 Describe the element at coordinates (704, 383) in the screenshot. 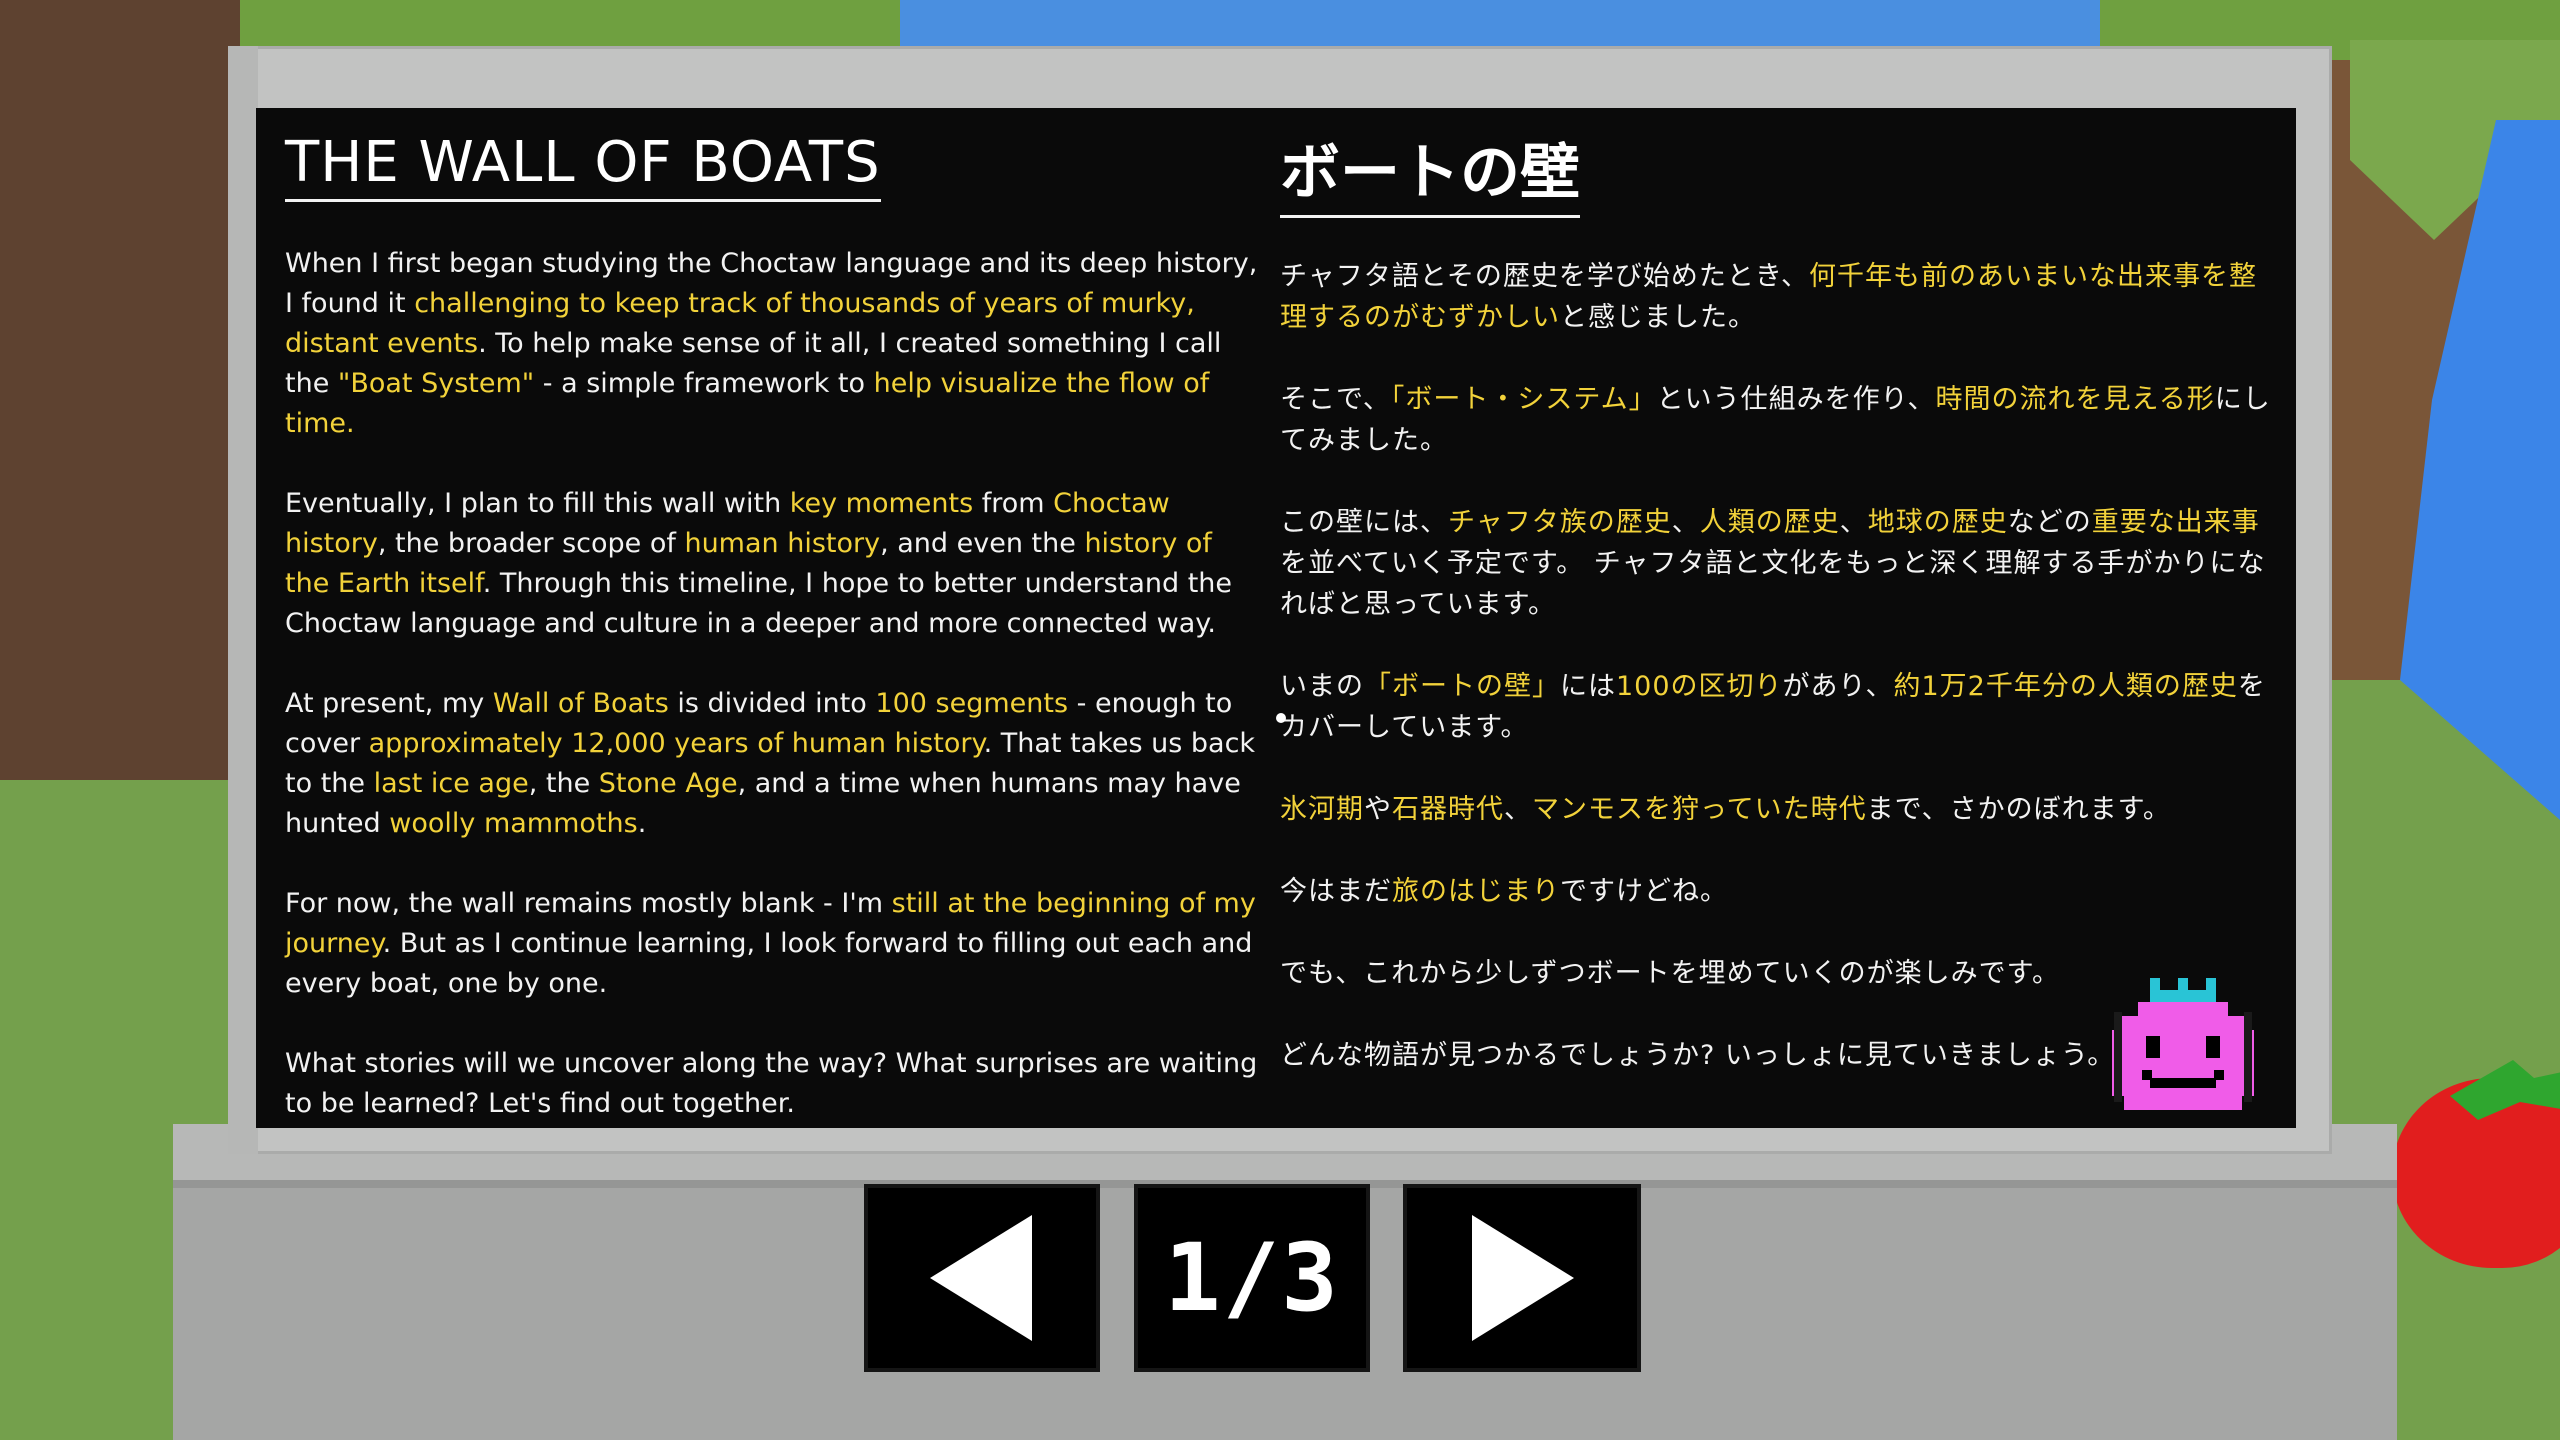

I see `body-text: - a simple framework to` at that location.